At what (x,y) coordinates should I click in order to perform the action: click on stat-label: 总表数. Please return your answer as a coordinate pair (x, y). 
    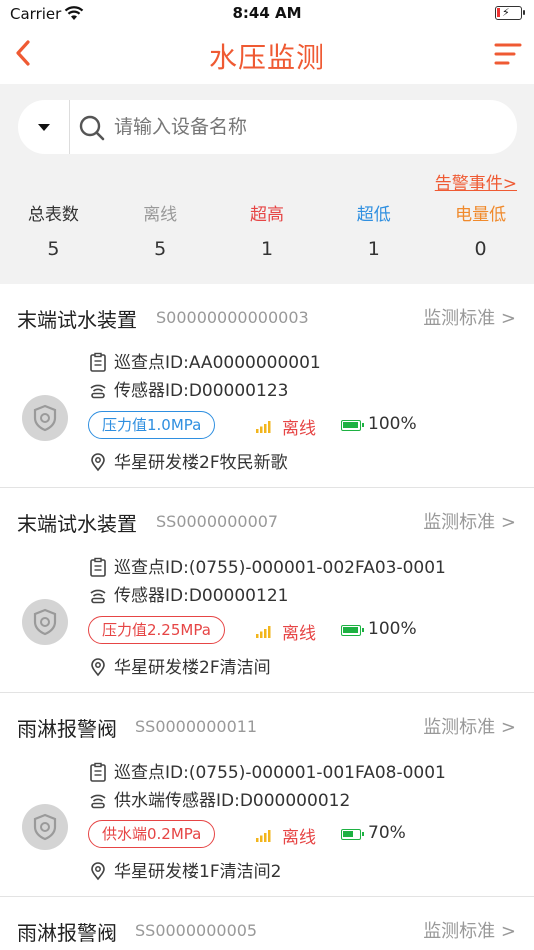
    Looking at the image, I should click on (53, 215).